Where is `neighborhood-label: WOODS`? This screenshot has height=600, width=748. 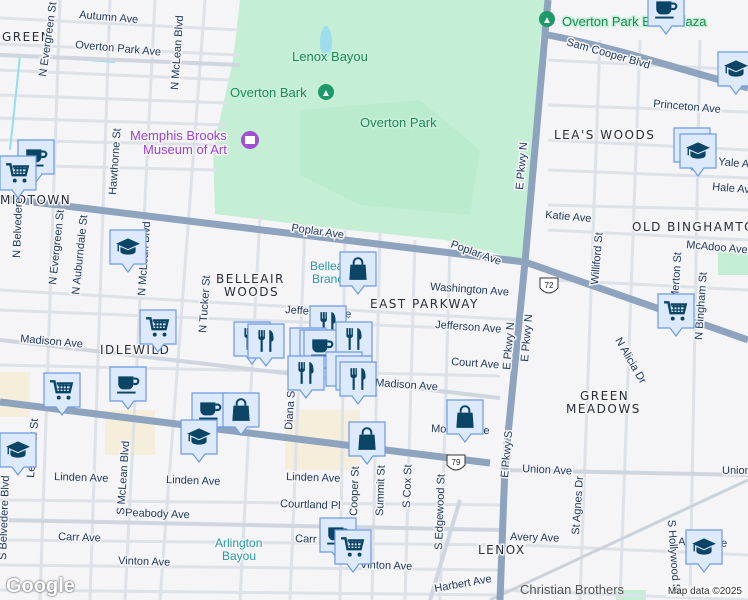
neighborhood-label: WOODS is located at coordinates (251, 292).